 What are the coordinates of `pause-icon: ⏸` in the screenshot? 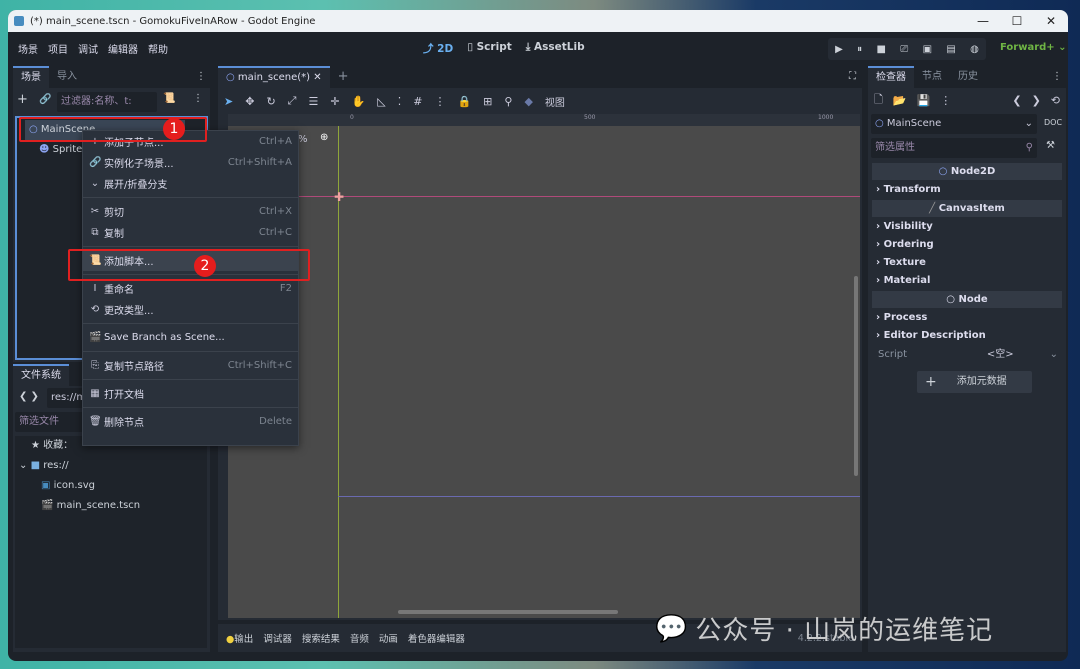 It's located at (859, 49).